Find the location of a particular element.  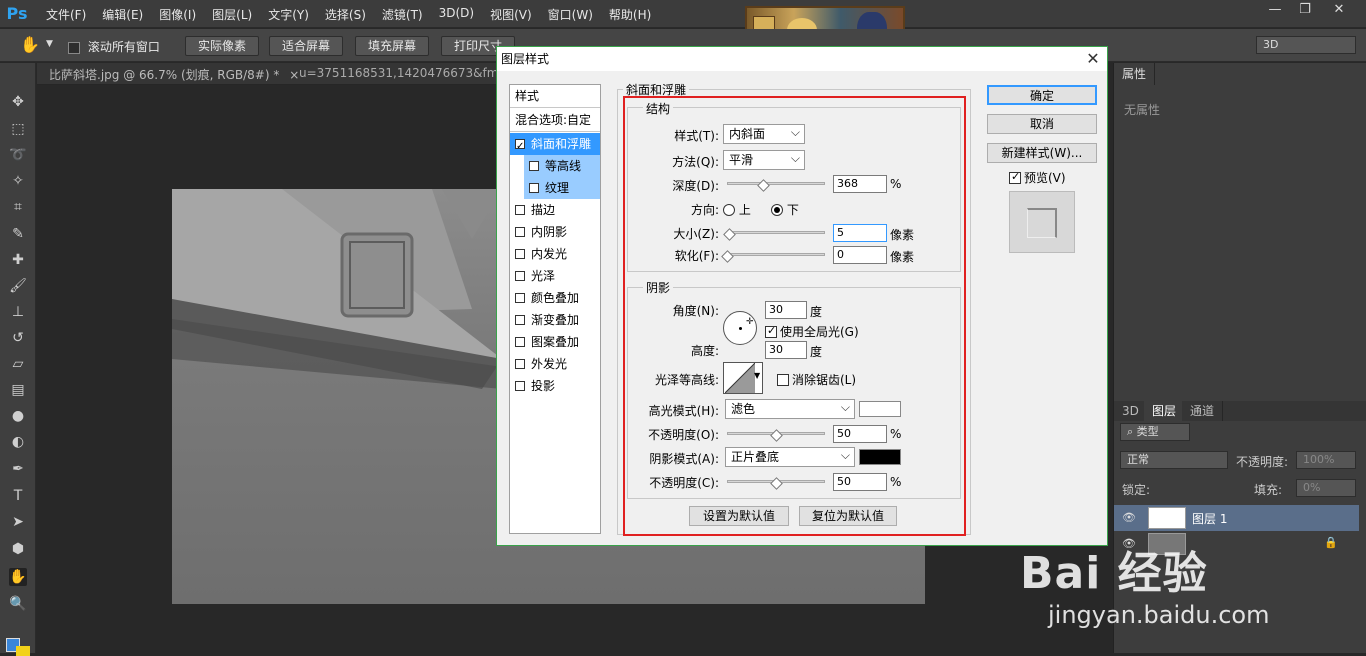

cancel-button: 取消 is located at coordinates (1042, 124).